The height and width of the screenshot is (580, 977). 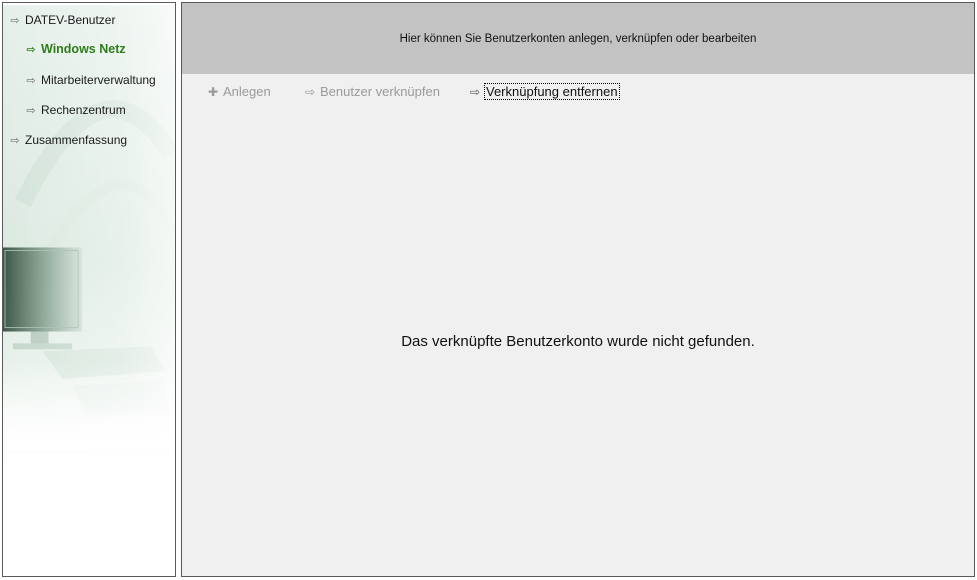 I want to click on sidebar-item-zusammenfassung: ⇨ Zusammenfassung, so click(x=68, y=140).